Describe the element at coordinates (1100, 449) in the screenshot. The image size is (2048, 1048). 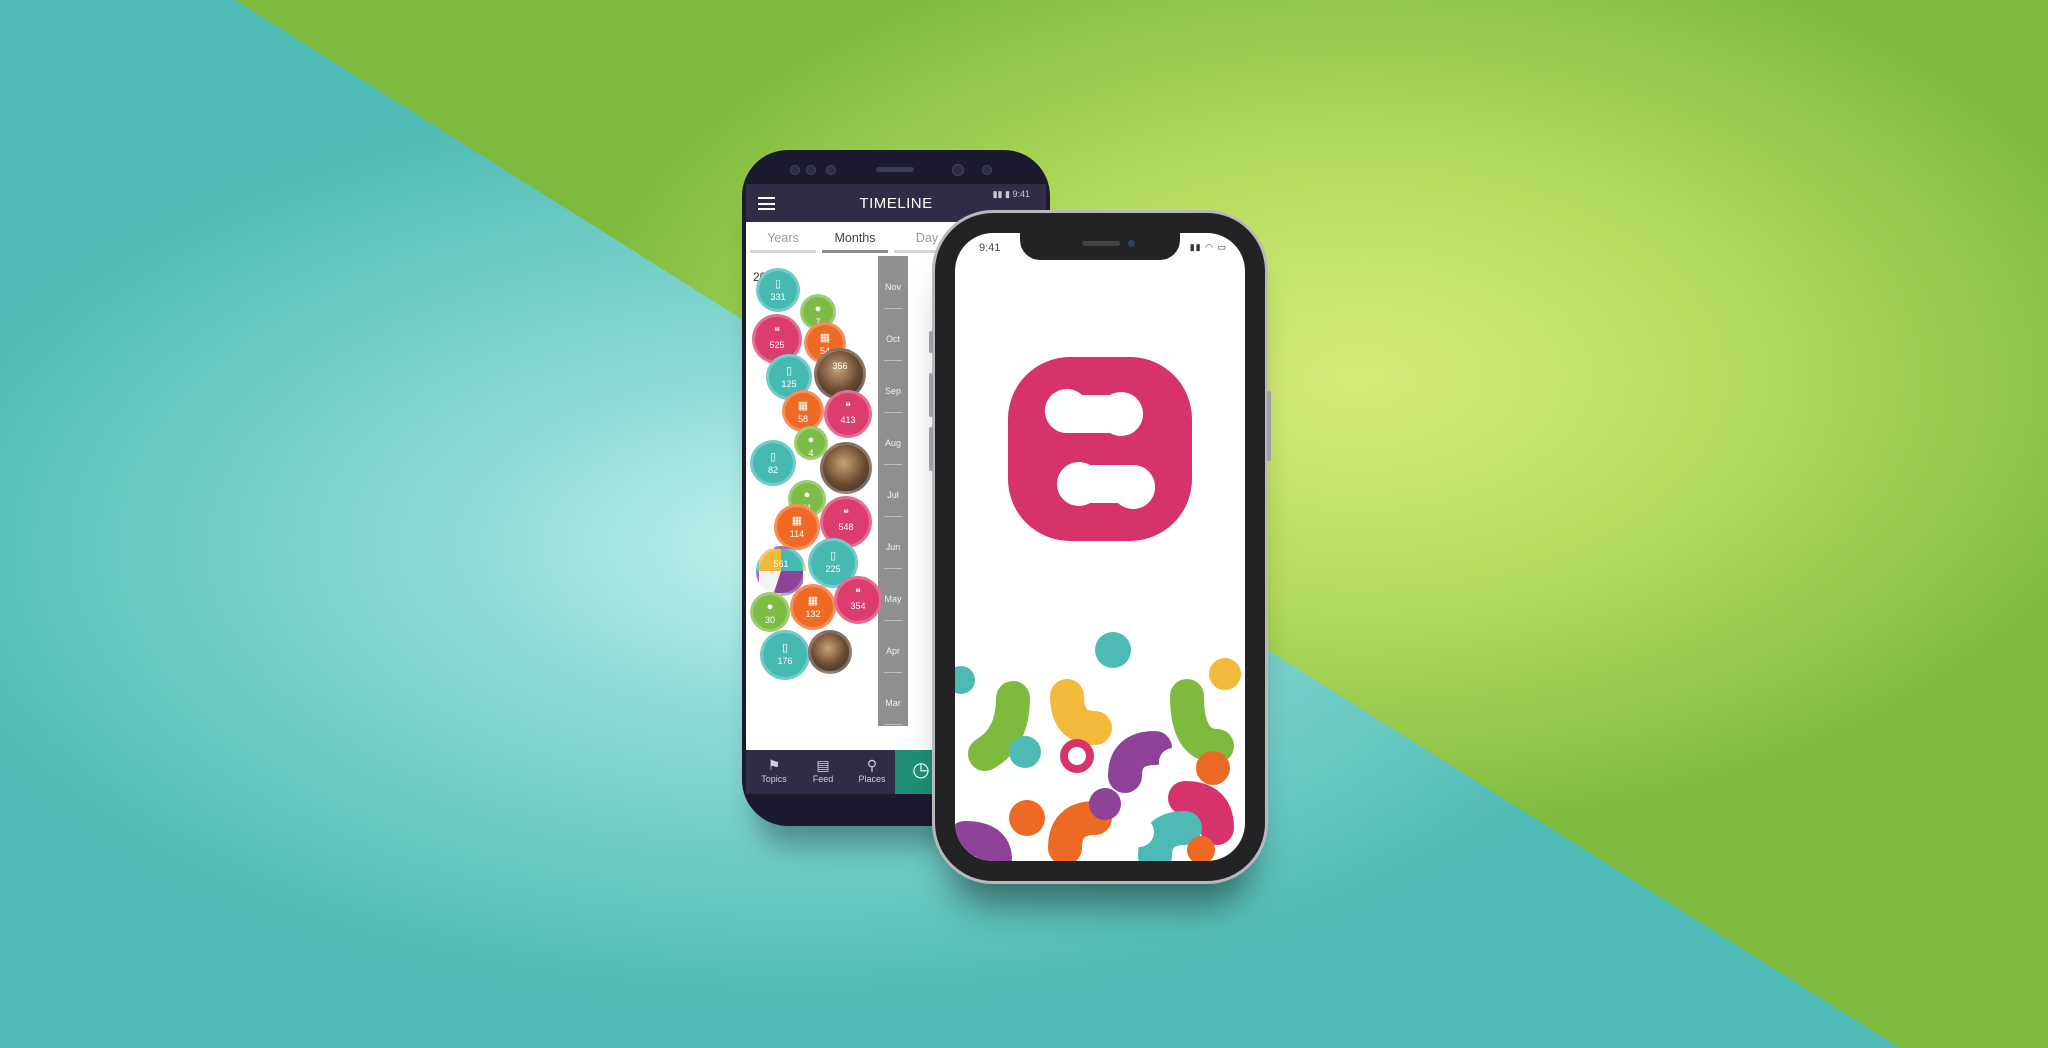
I see `app-logo-icon` at that location.